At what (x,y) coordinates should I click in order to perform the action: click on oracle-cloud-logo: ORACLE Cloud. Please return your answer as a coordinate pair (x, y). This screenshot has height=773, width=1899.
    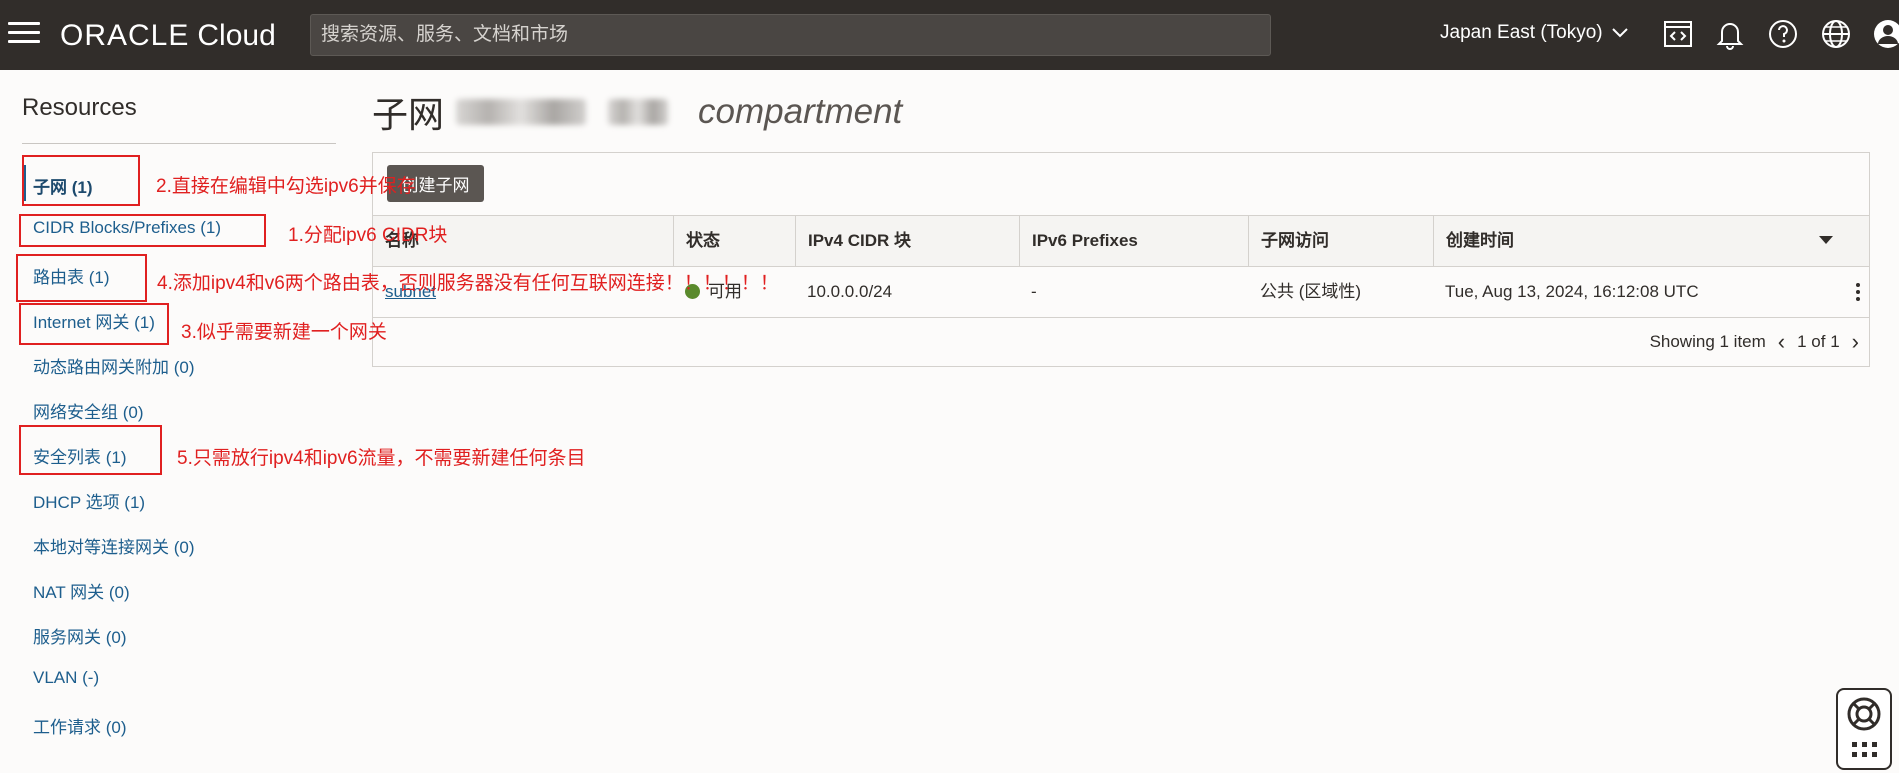
    Looking at the image, I should click on (168, 36).